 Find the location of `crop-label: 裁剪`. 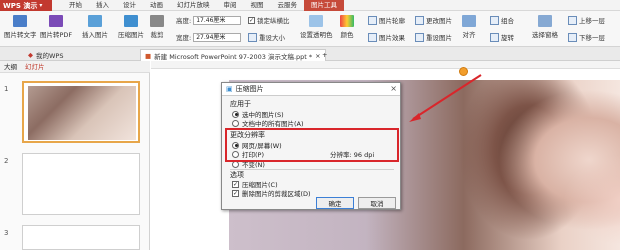

crop-label: 裁剪 is located at coordinates (157, 35).